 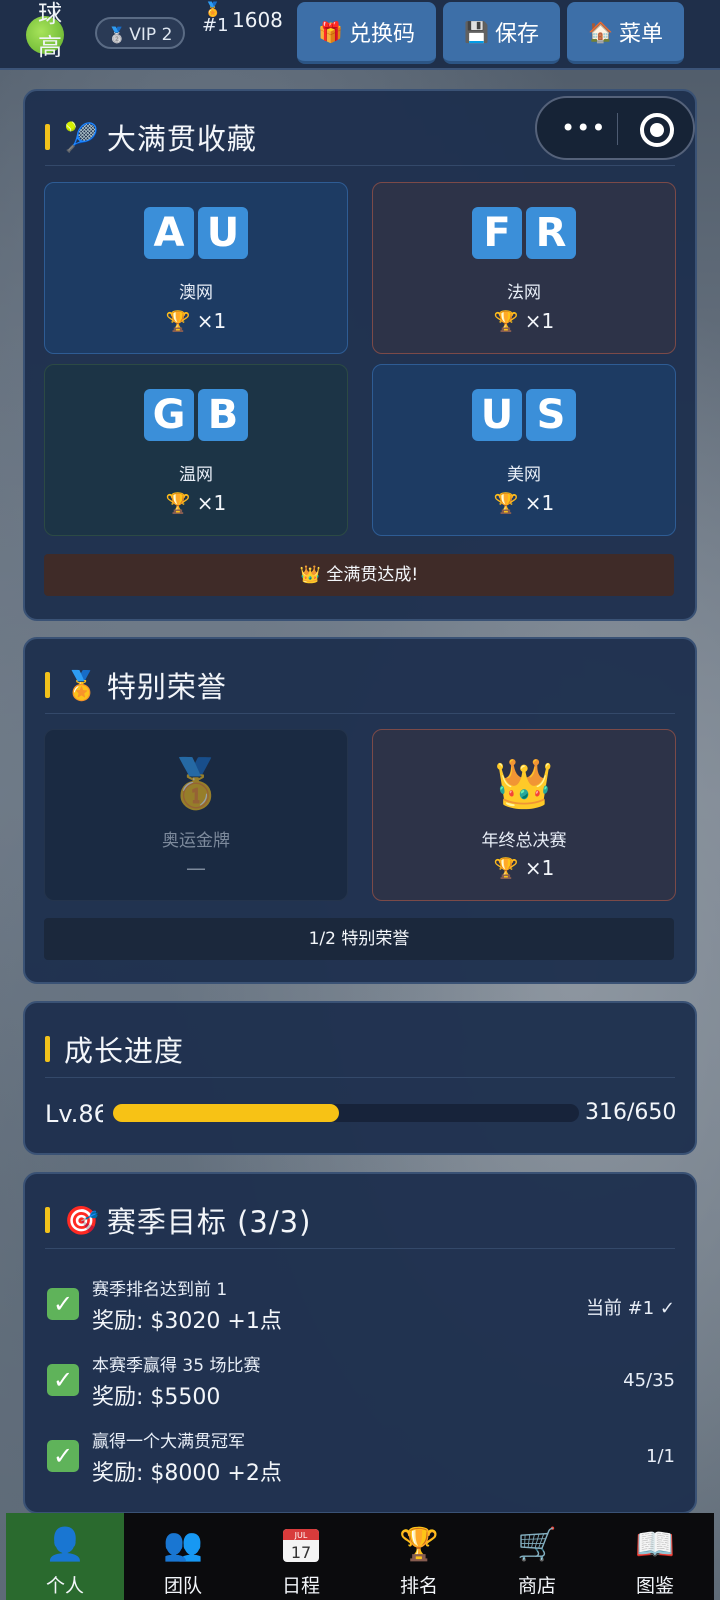 I want to click on more-icon: •••, so click(x=583, y=128).